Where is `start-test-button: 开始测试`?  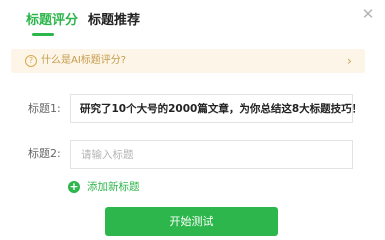
start-test-button: 开始测试 is located at coordinates (191, 221).